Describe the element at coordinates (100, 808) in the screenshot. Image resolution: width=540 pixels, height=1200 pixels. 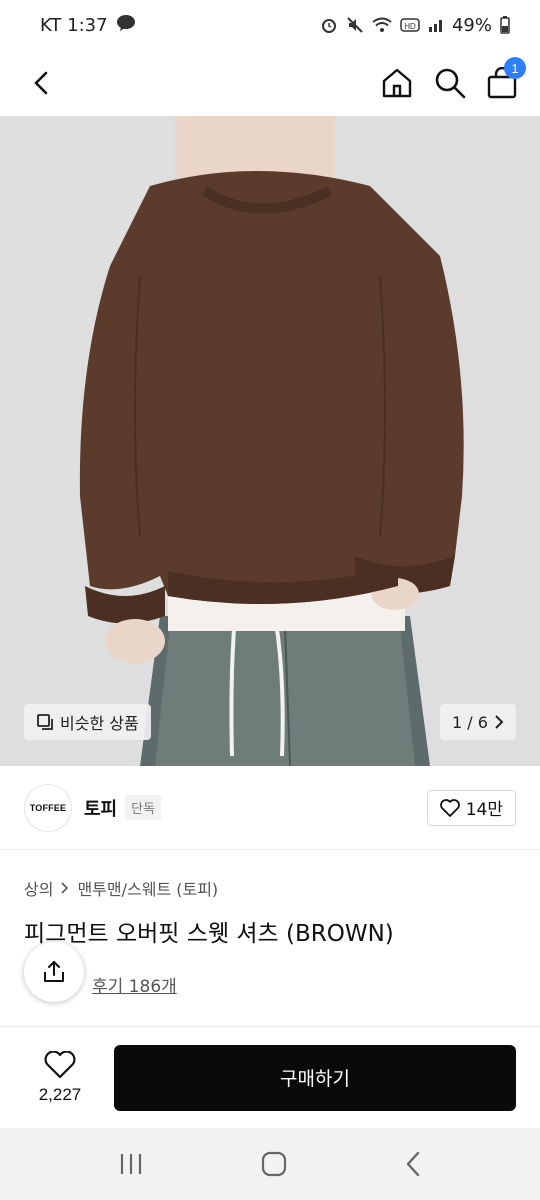
I see `brand-name: 토피` at that location.